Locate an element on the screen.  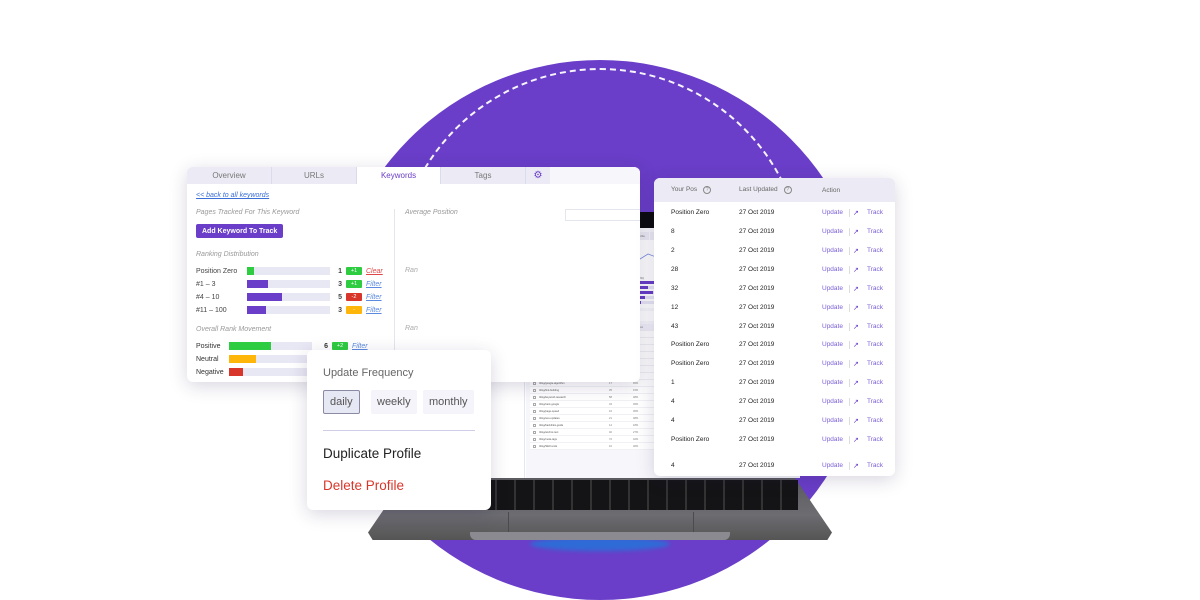
frequency-monthly-button: monthly is located at coordinates (448, 402).